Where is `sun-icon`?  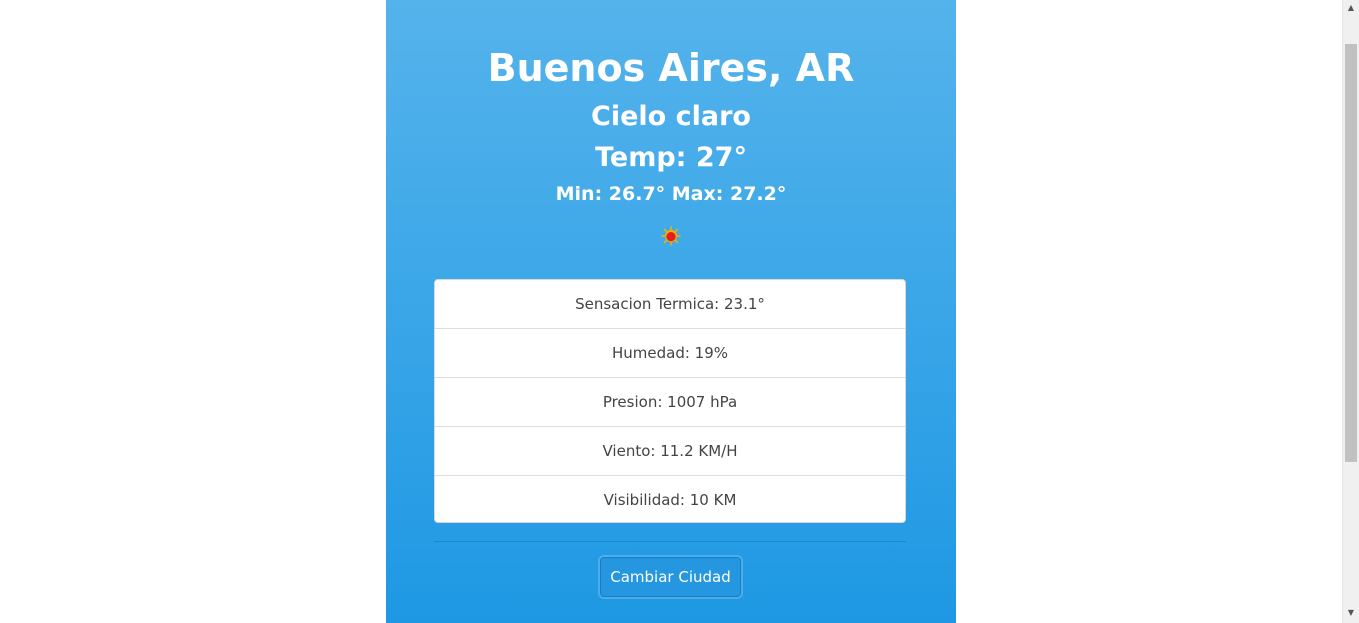 sun-icon is located at coordinates (671, 236).